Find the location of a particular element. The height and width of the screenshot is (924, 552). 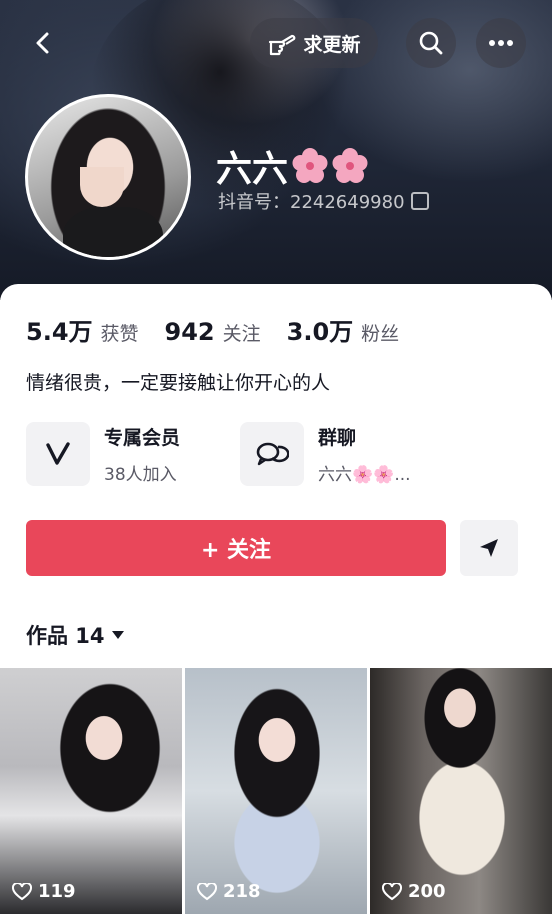

douyin-id-text: 抖音号：2242649980 is located at coordinates (311, 202).